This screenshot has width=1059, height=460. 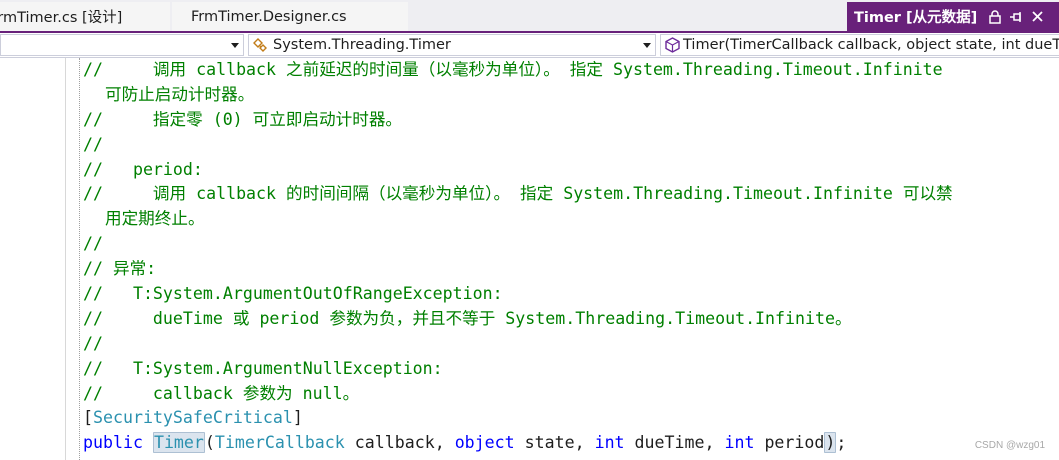 I want to click on keyword-object: object, so click(x=484, y=443).